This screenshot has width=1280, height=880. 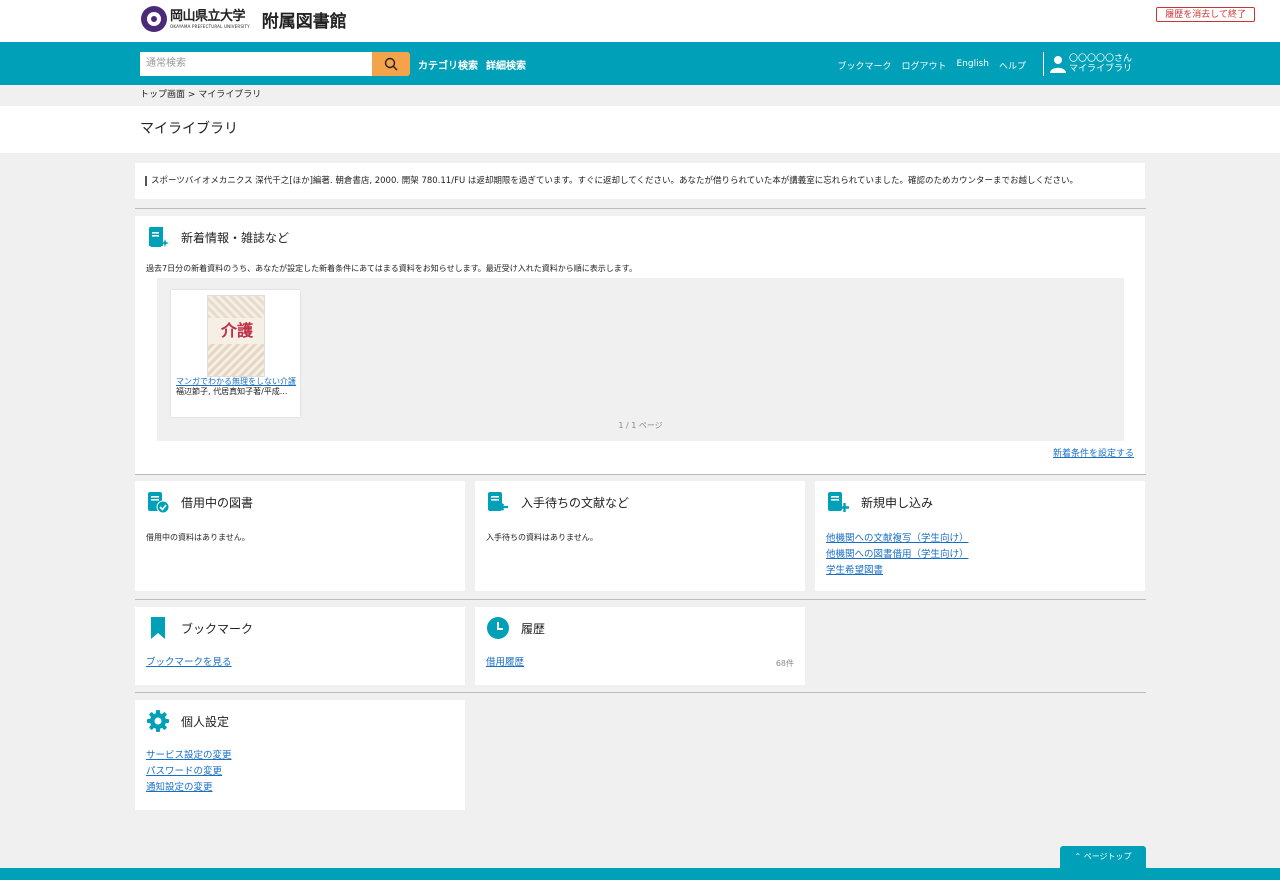 What do you see at coordinates (533, 628) in the screenshot?
I see `history-title: 履歴` at bounding box center [533, 628].